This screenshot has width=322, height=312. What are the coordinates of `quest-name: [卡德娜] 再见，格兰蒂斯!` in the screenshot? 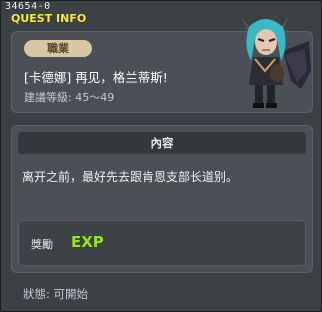 It's located at (96, 77).